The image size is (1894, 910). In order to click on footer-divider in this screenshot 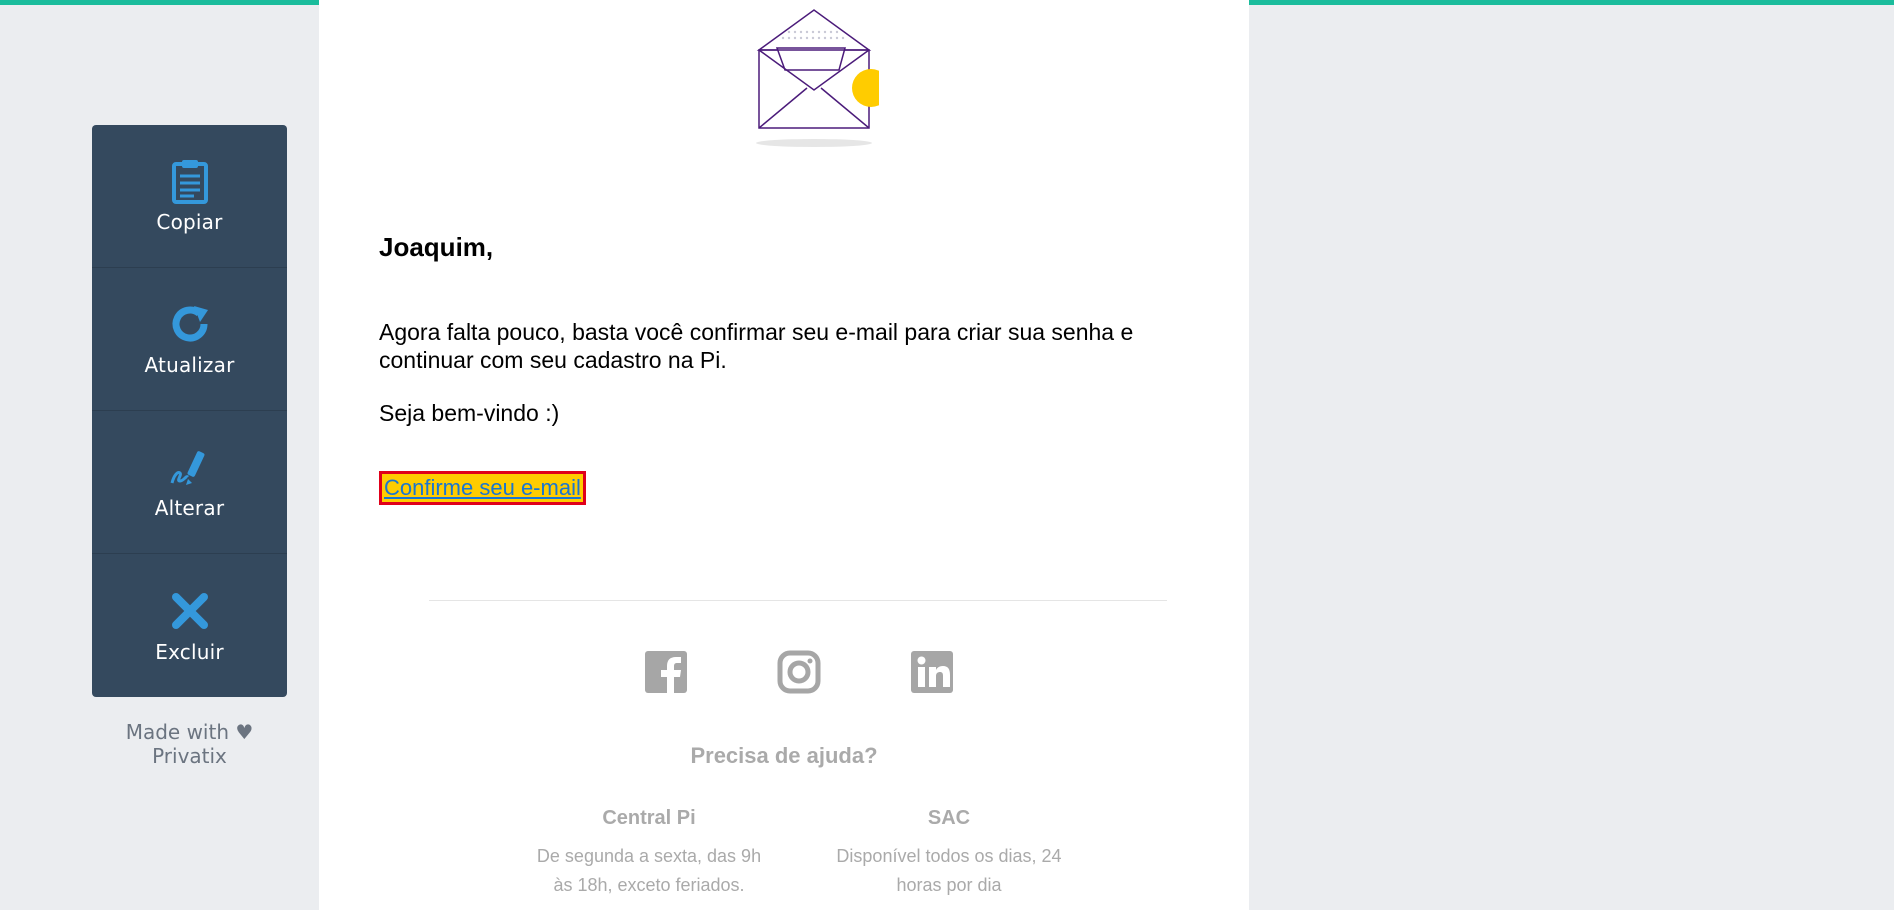, I will do `click(798, 600)`.